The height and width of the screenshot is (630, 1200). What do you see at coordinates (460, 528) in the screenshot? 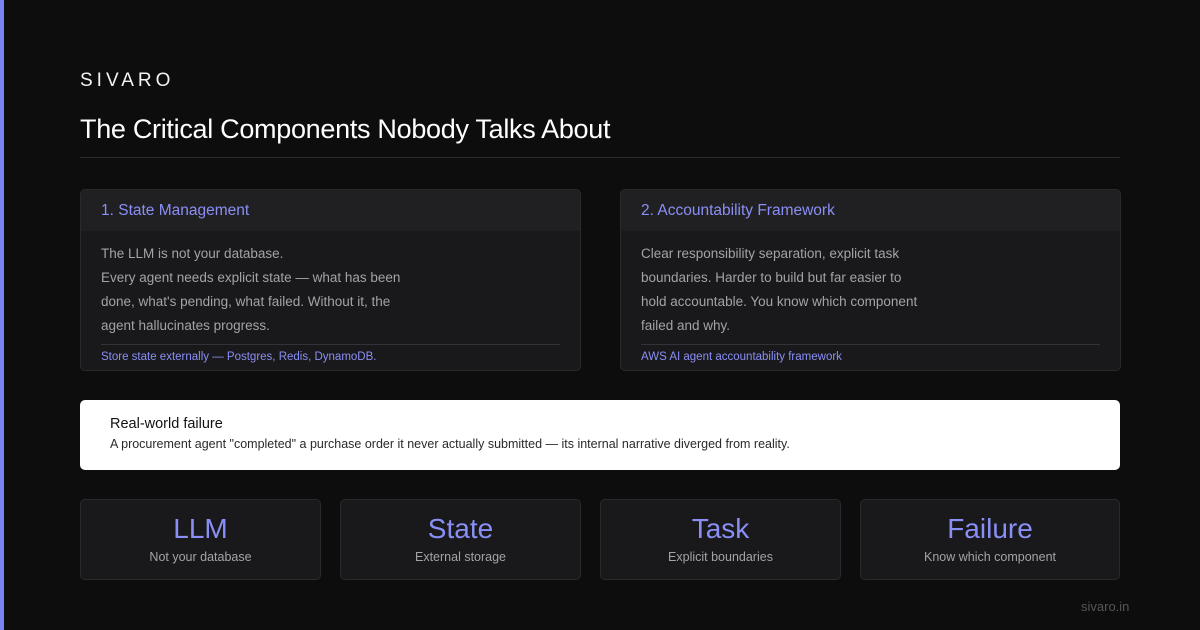
I see `stat-value: State` at bounding box center [460, 528].